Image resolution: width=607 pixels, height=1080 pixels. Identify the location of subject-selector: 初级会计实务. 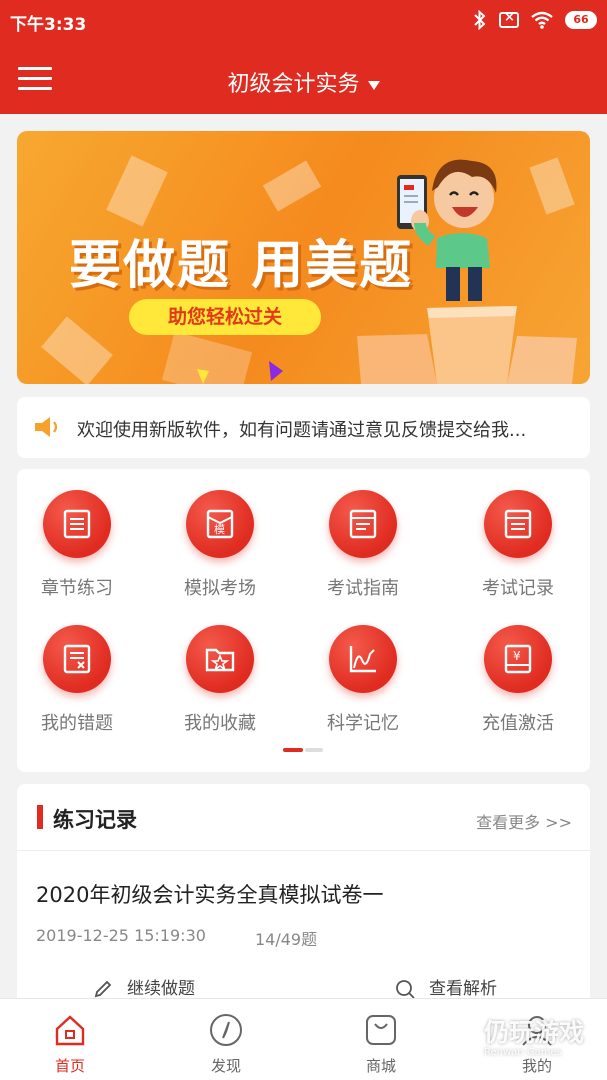
(303, 82).